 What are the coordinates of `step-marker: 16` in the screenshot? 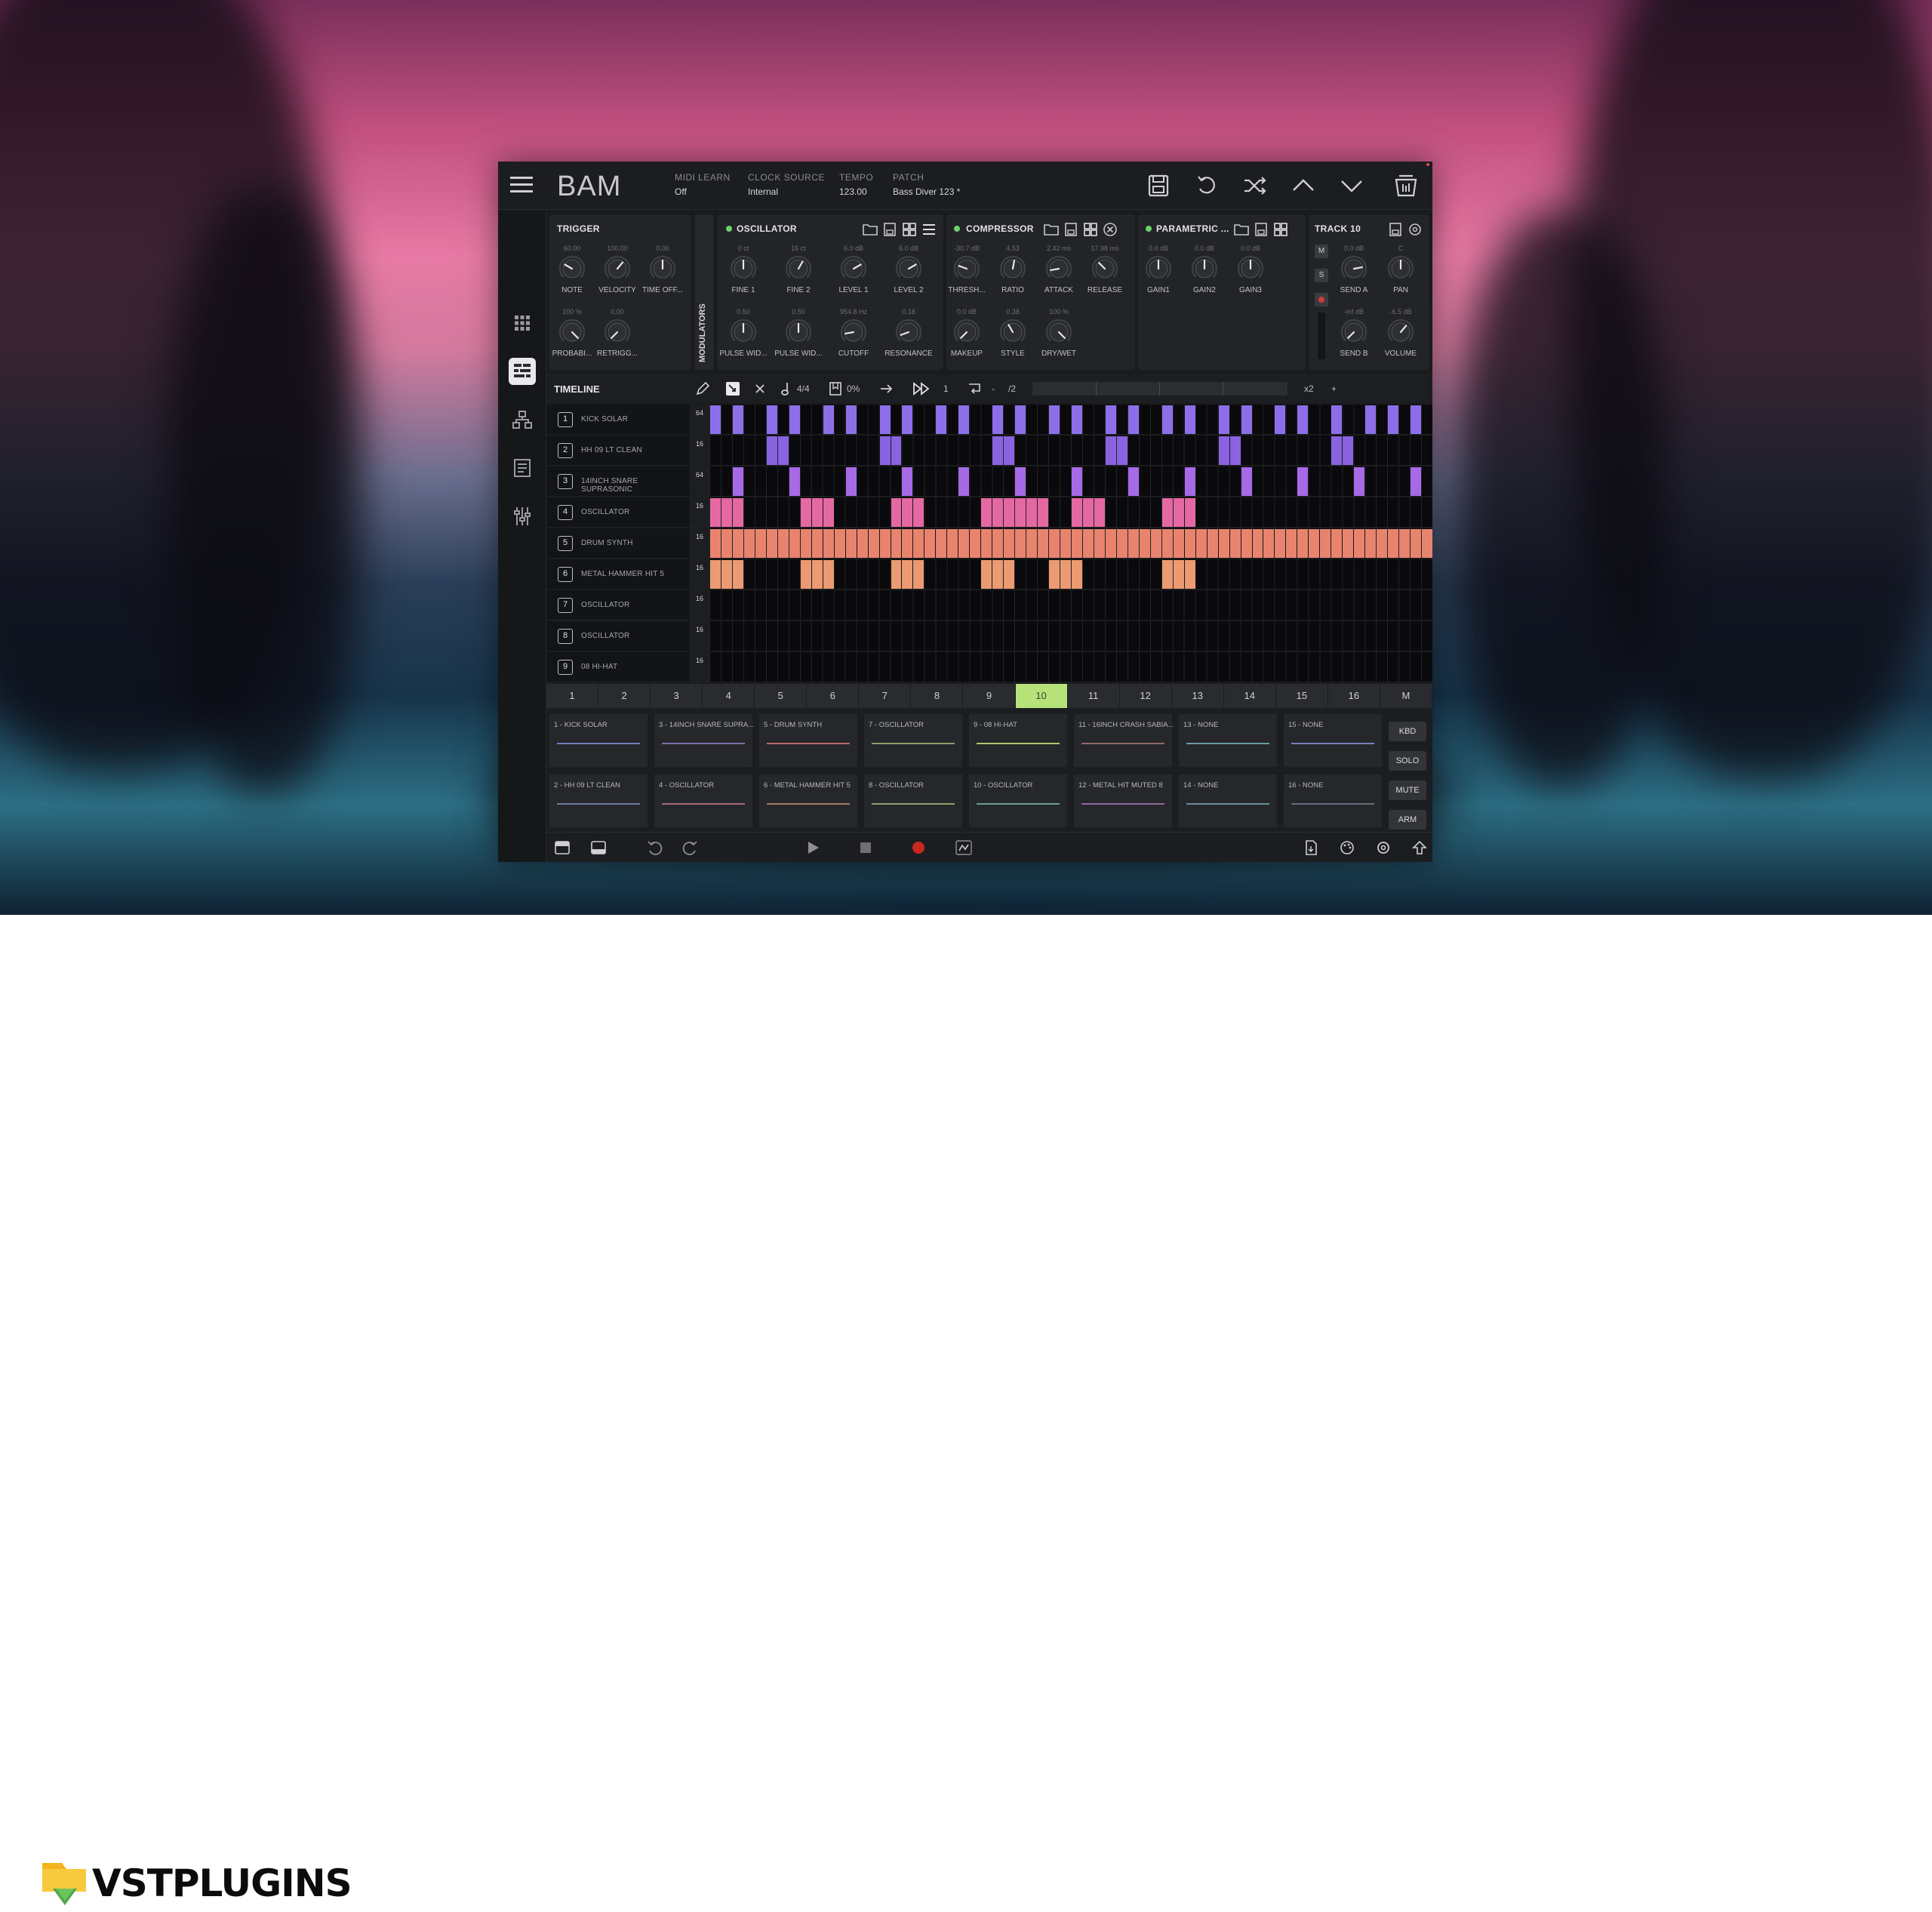 It's located at (1354, 696).